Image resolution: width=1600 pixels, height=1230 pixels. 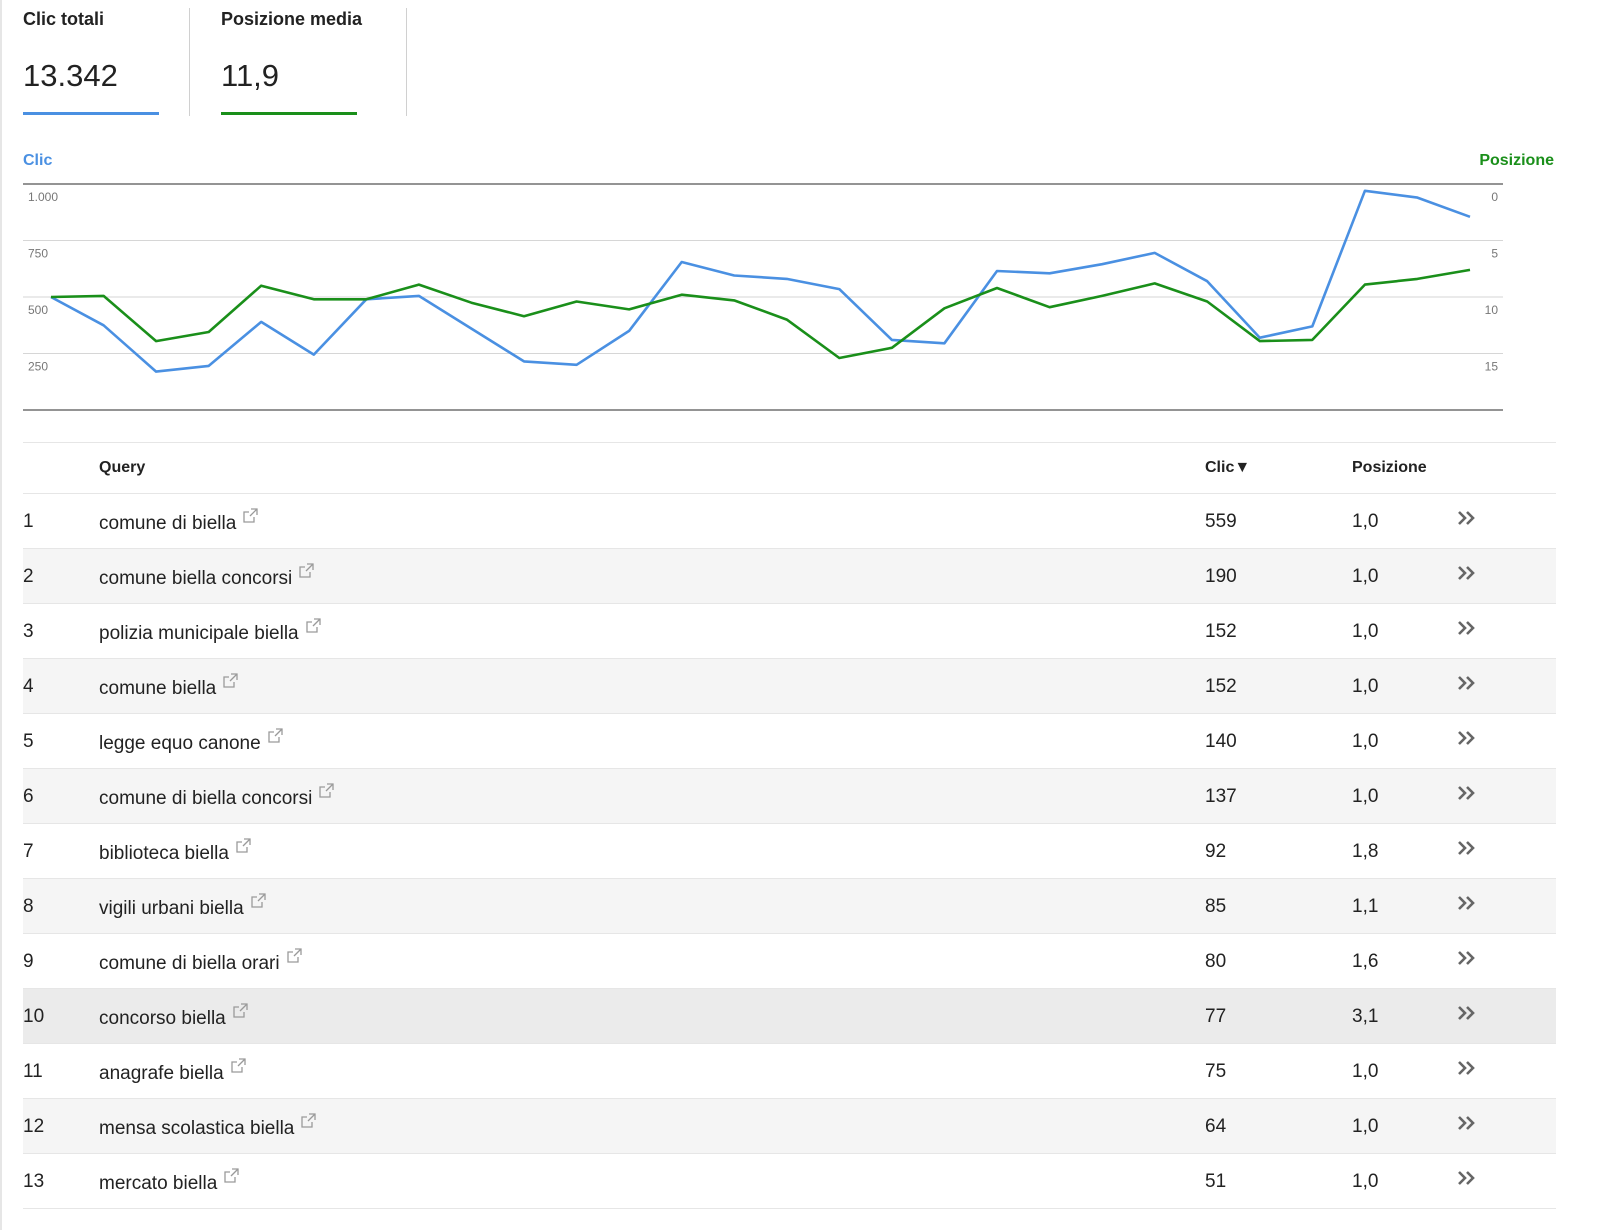 I want to click on position-cell: 1,8, so click(x=1365, y=851).